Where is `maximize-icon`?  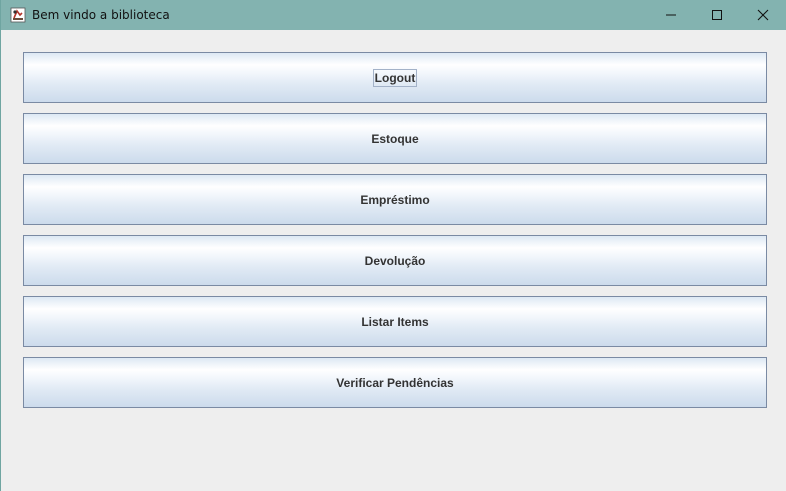 maximize-icon is located at coordinates (717, 15).